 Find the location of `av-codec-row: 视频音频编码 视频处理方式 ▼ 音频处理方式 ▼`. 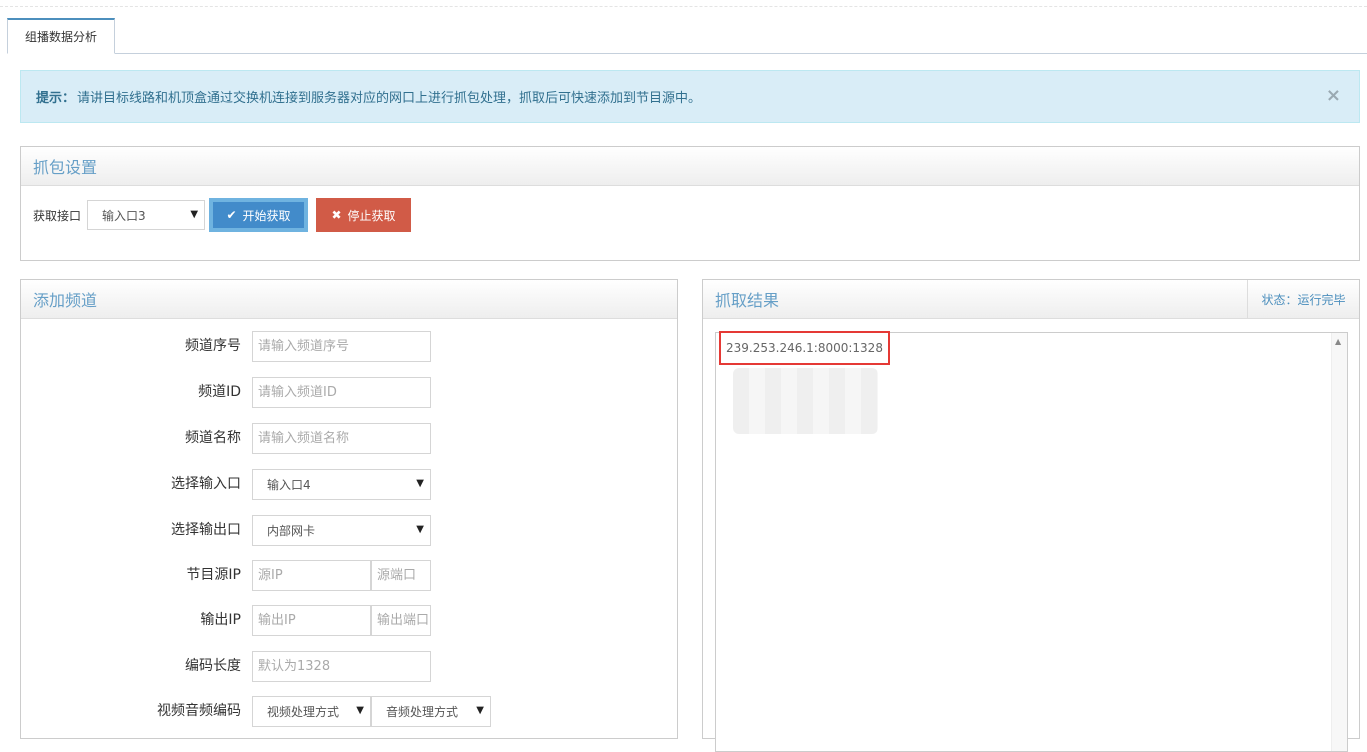

av-codec-row: 视频音频编码 视频处理方式 ▼ 音频处理方式 ▼ is located at coordinates (350, 711).